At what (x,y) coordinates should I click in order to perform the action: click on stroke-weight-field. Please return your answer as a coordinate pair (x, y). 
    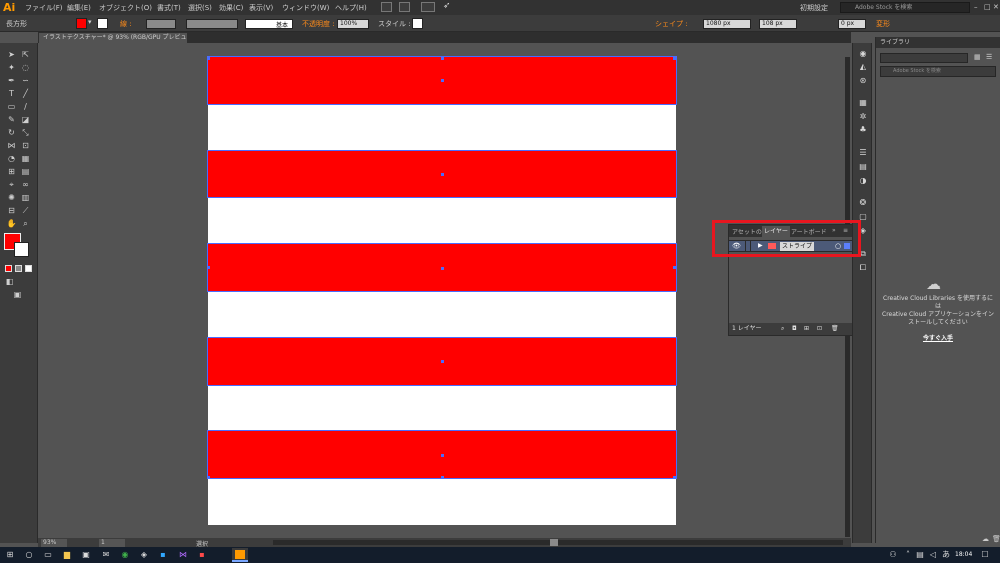
    Looking at the image, I should click on (161, 24).